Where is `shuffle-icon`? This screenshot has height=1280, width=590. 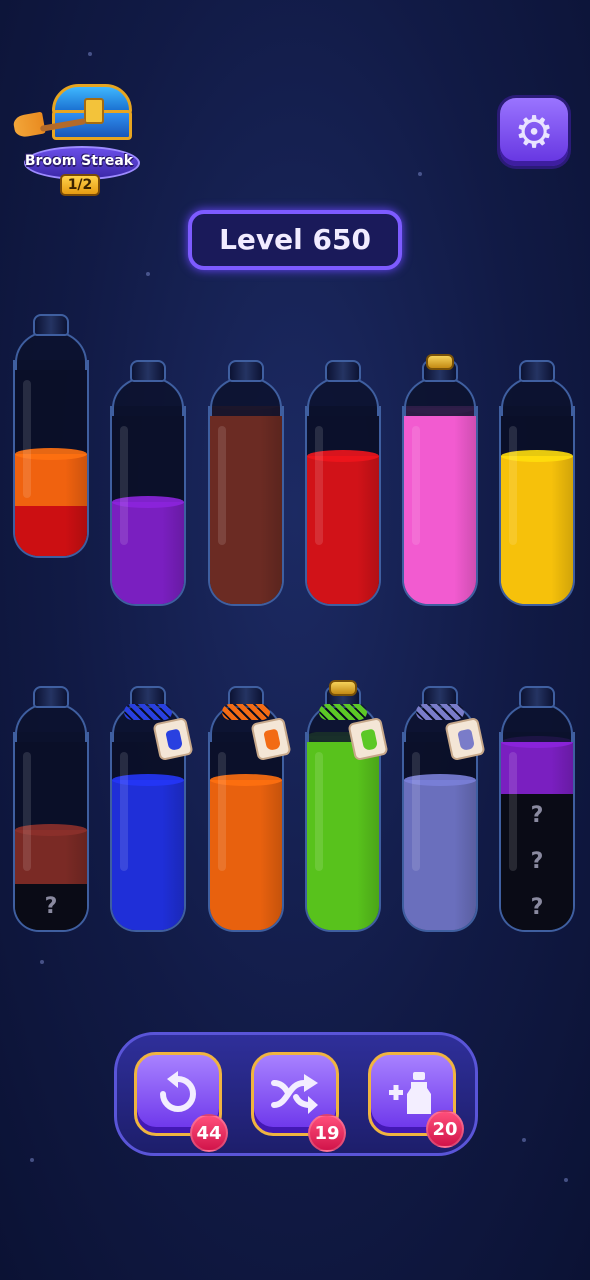
shuffle-icon is located at coordinates (294, 1094).